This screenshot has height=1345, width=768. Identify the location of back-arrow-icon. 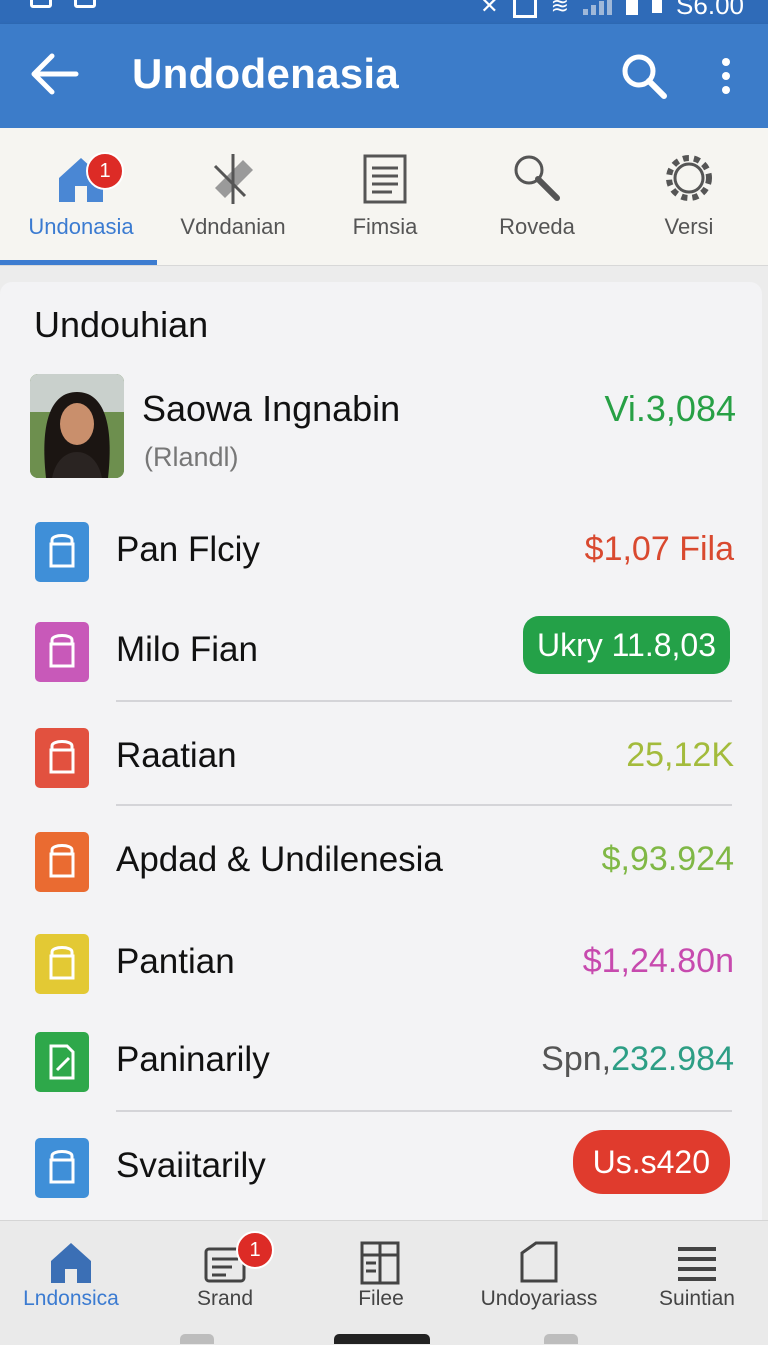
(55, 74).